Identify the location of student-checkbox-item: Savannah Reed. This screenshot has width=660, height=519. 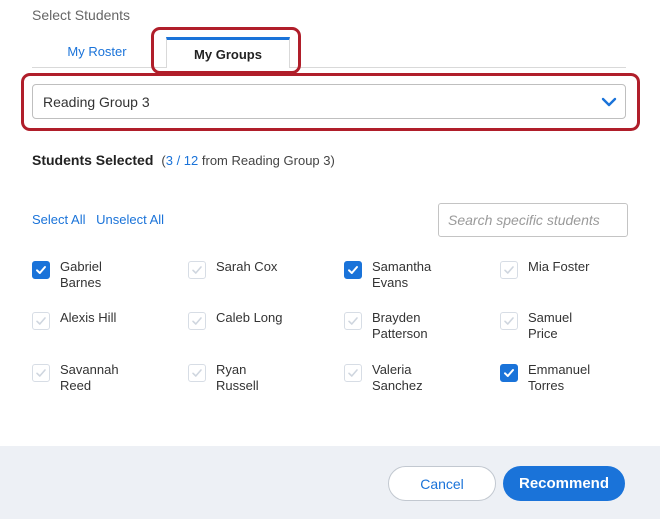
(84, 378).